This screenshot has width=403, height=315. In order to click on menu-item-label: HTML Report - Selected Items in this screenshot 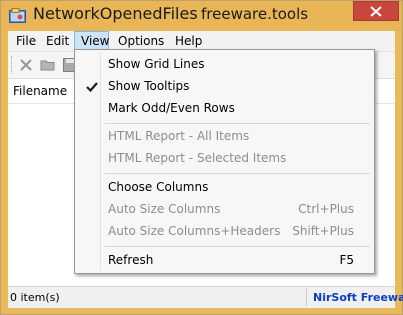, I will do `click(197, 158)`.